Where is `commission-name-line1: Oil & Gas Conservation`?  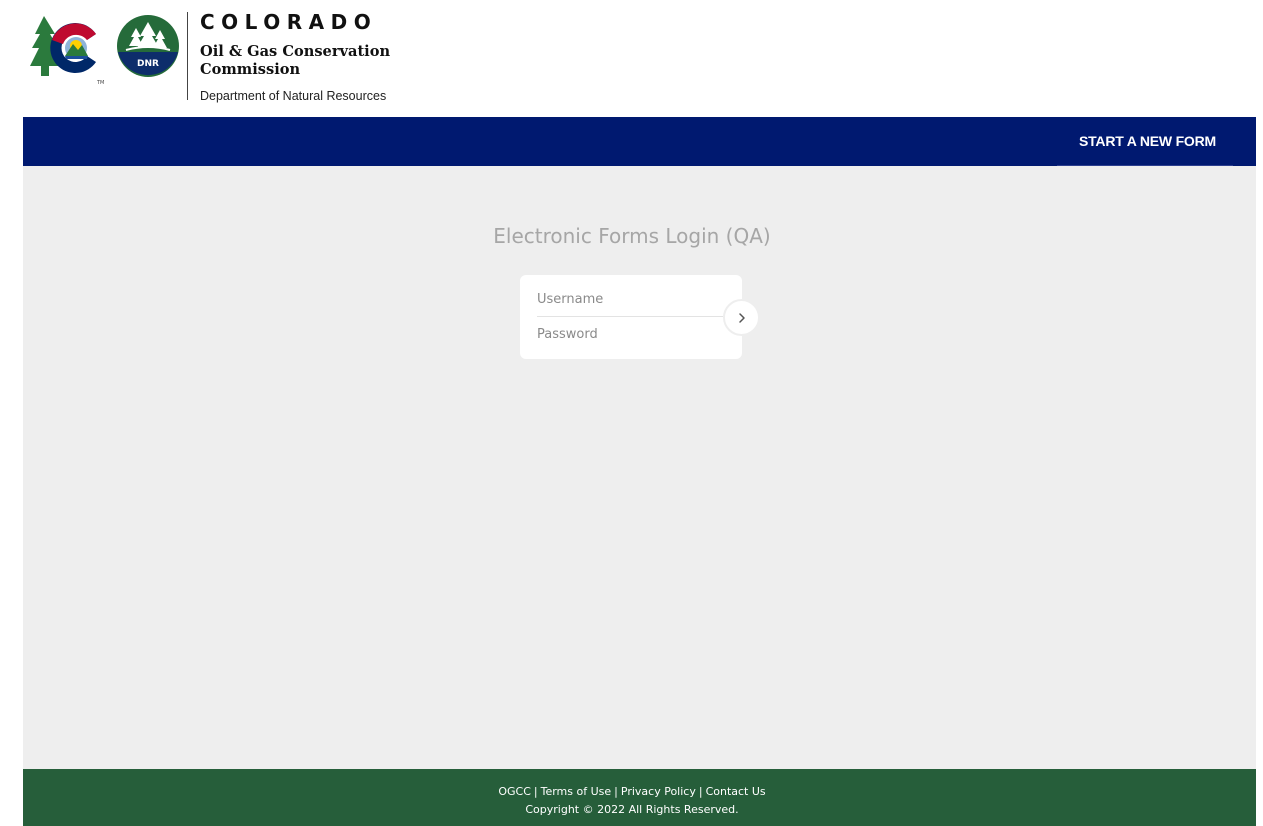
commission-name-line1: Oil & Gas Conservation is located at coordinates (295, 51).